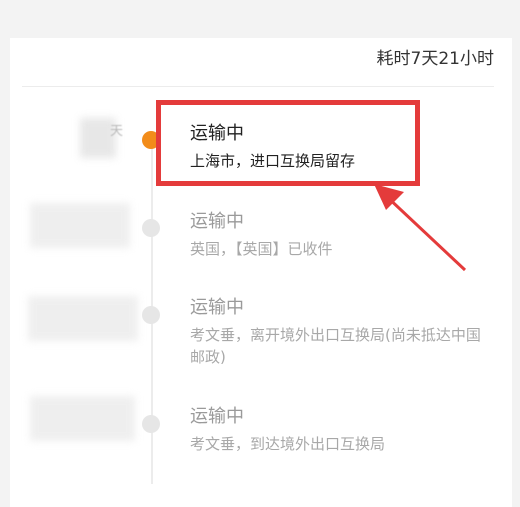 This screenshot has height=507, width=520. What do you see at coordinates (420, 228) in the screenshot?
I see `annotation-arrow` at bounding box center [420, 228].